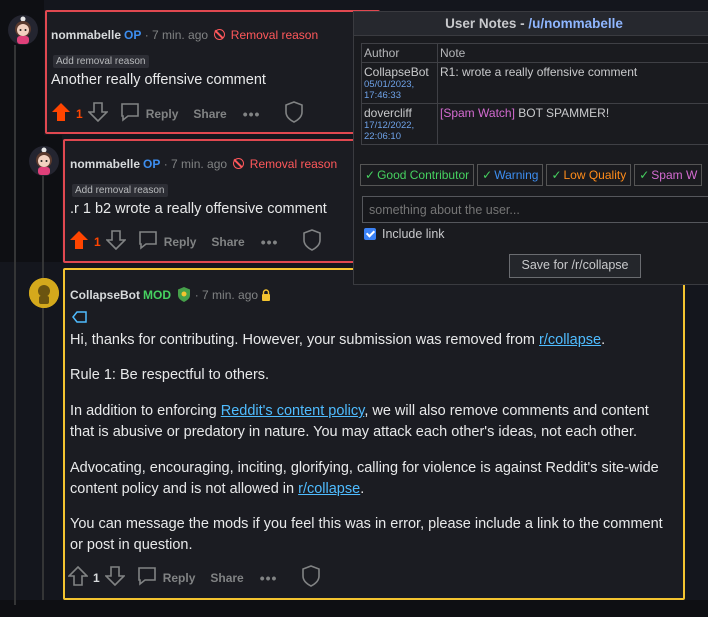  I want to click on comment-actions: 1 Reply Share •••, so click(195, 242).